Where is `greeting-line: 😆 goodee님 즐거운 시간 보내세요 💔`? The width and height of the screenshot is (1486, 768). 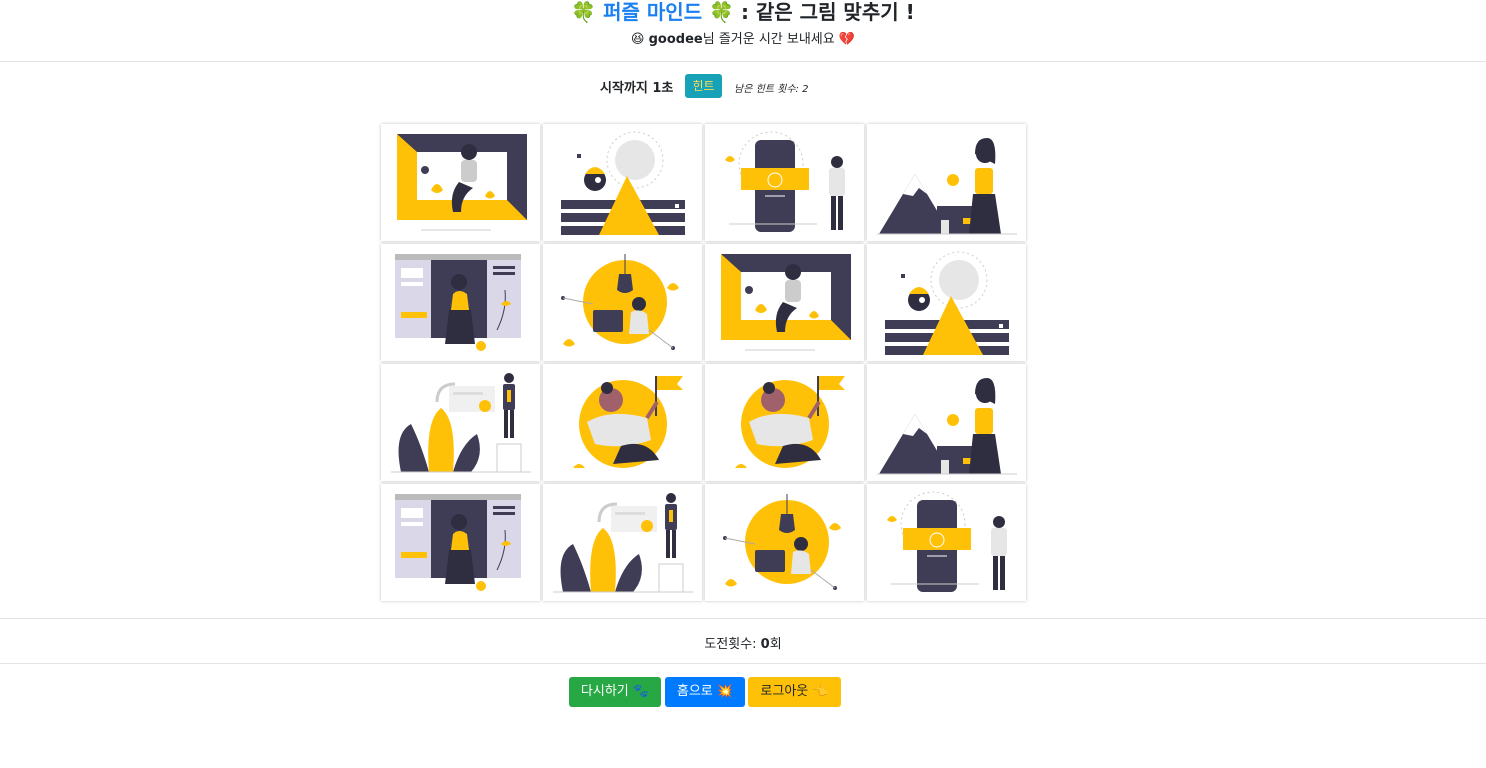 greeting-line: 😆 goodee님 즐거운 시간 보내세요 💔 is located at coordinates (743, 39).